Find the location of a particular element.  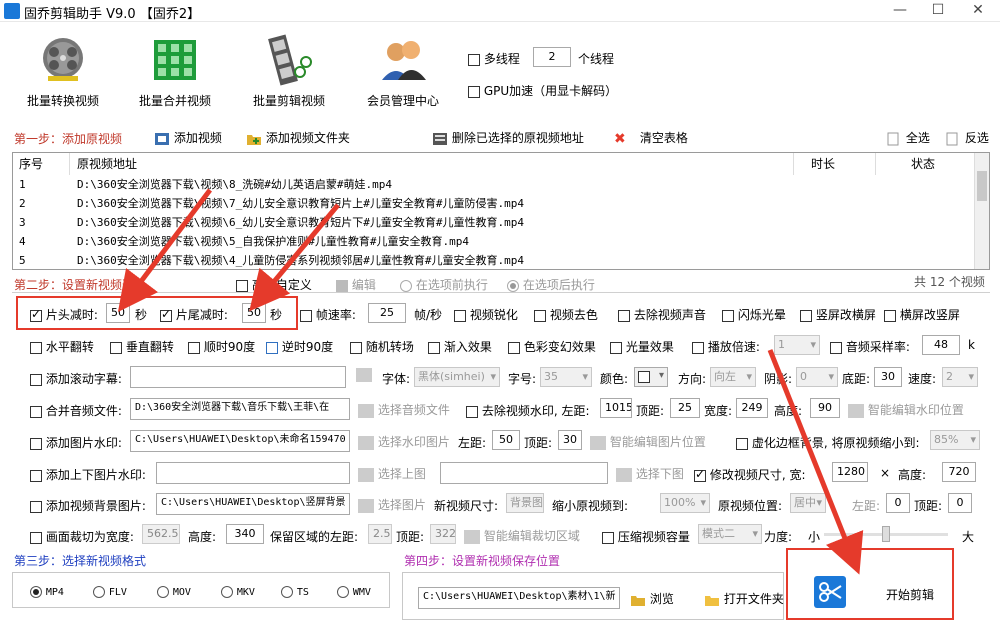

scroll-thumb is located at coordinates (982, 186).